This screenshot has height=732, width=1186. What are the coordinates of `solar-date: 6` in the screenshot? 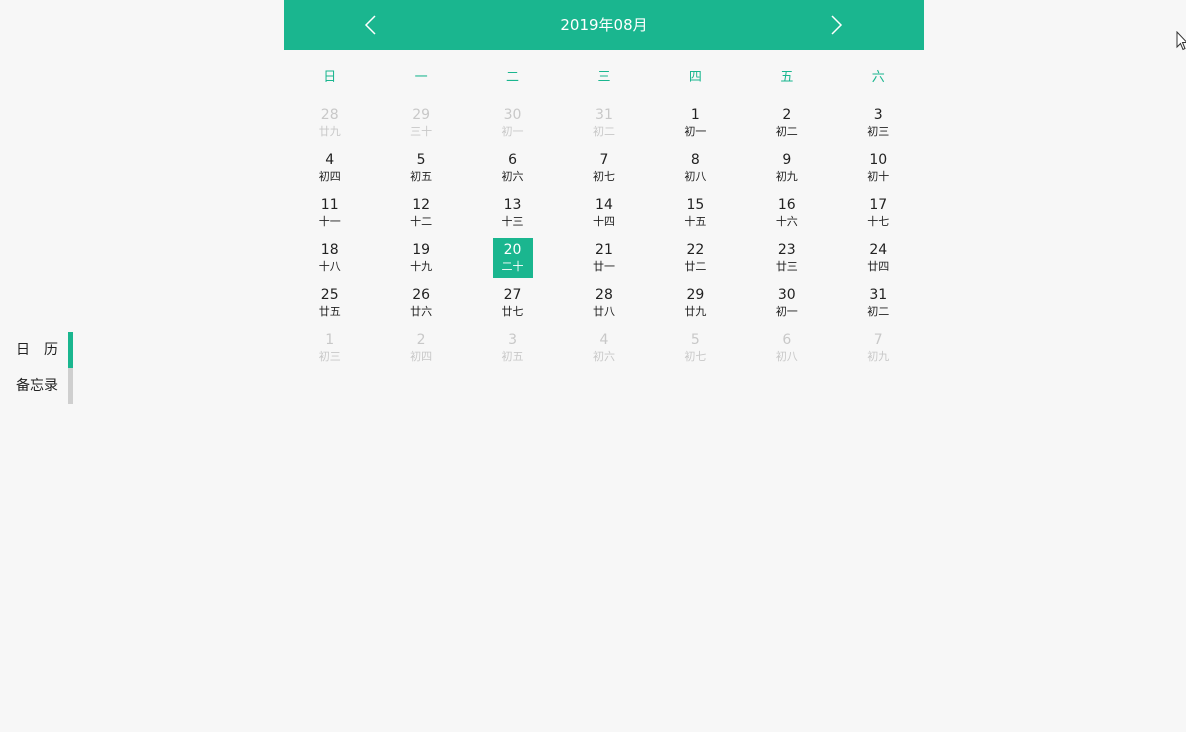 It's located at (787, 339).